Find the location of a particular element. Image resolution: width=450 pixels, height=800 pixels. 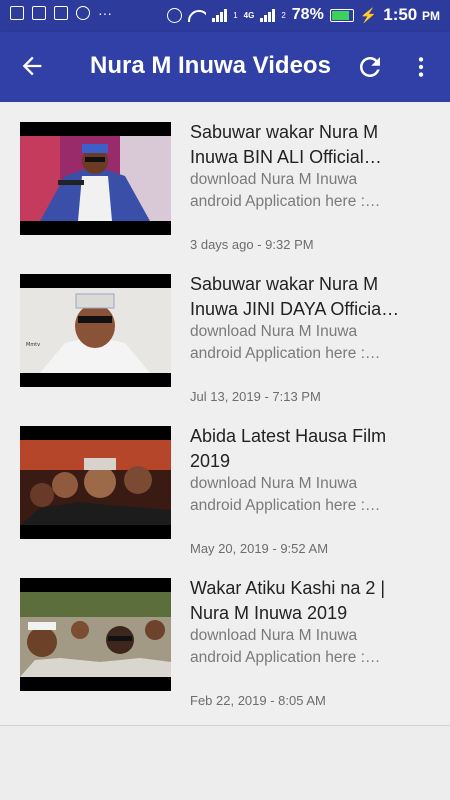

status-bar: ··· 1 4G 2 78% ⚡ 1:50 PM is located at coordinates (225, 16).